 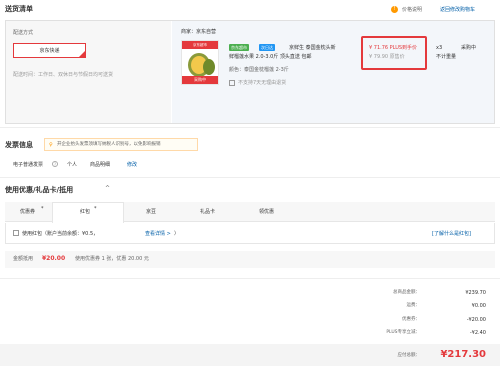 I want to click on supermarket-tag: 京东超市, so click(x=239, y=47).